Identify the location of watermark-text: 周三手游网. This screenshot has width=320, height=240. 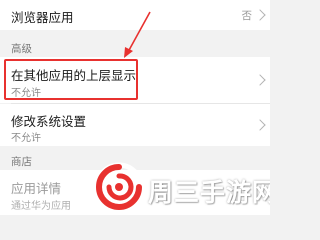
(209, 192).